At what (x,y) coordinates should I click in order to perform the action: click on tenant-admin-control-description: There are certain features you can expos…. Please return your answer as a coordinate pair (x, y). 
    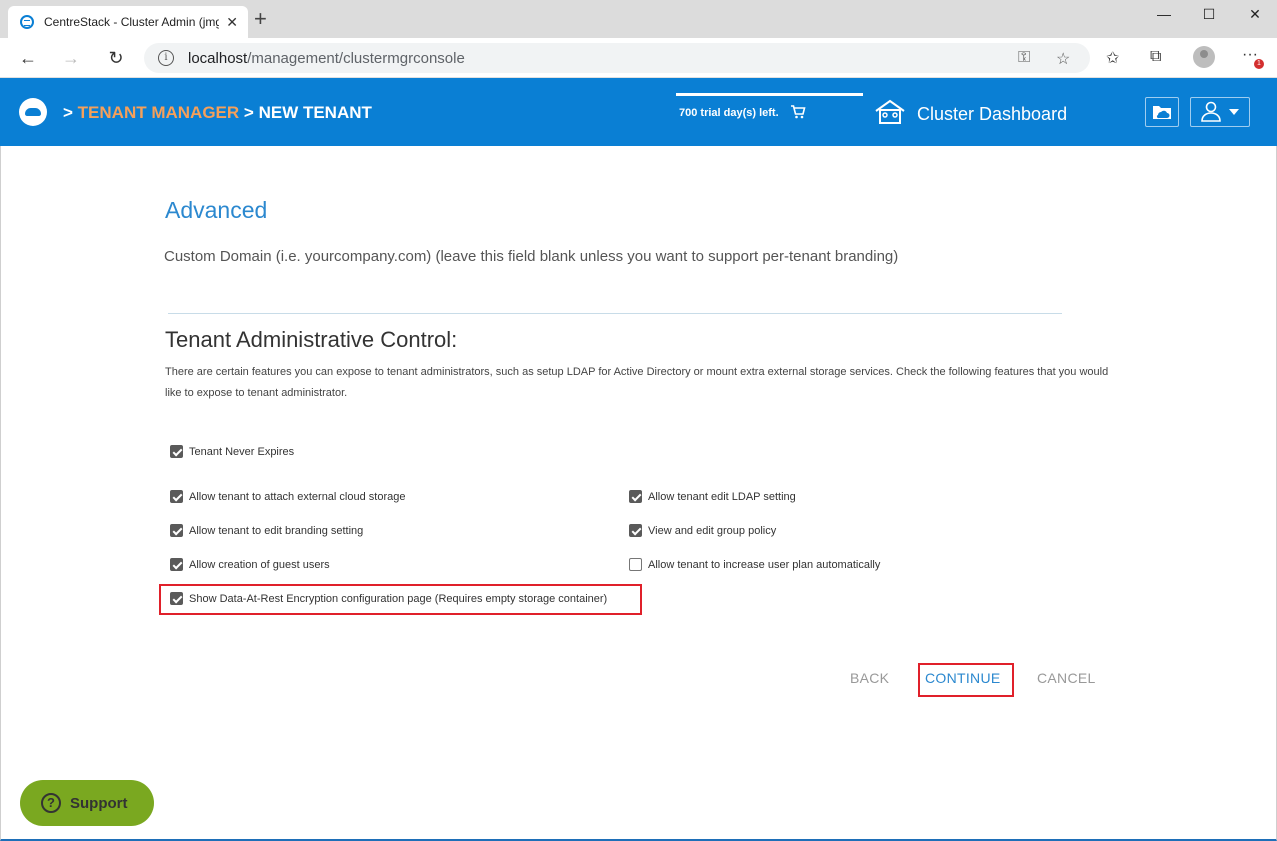
    Looking at the image, I should click on (637, 382).